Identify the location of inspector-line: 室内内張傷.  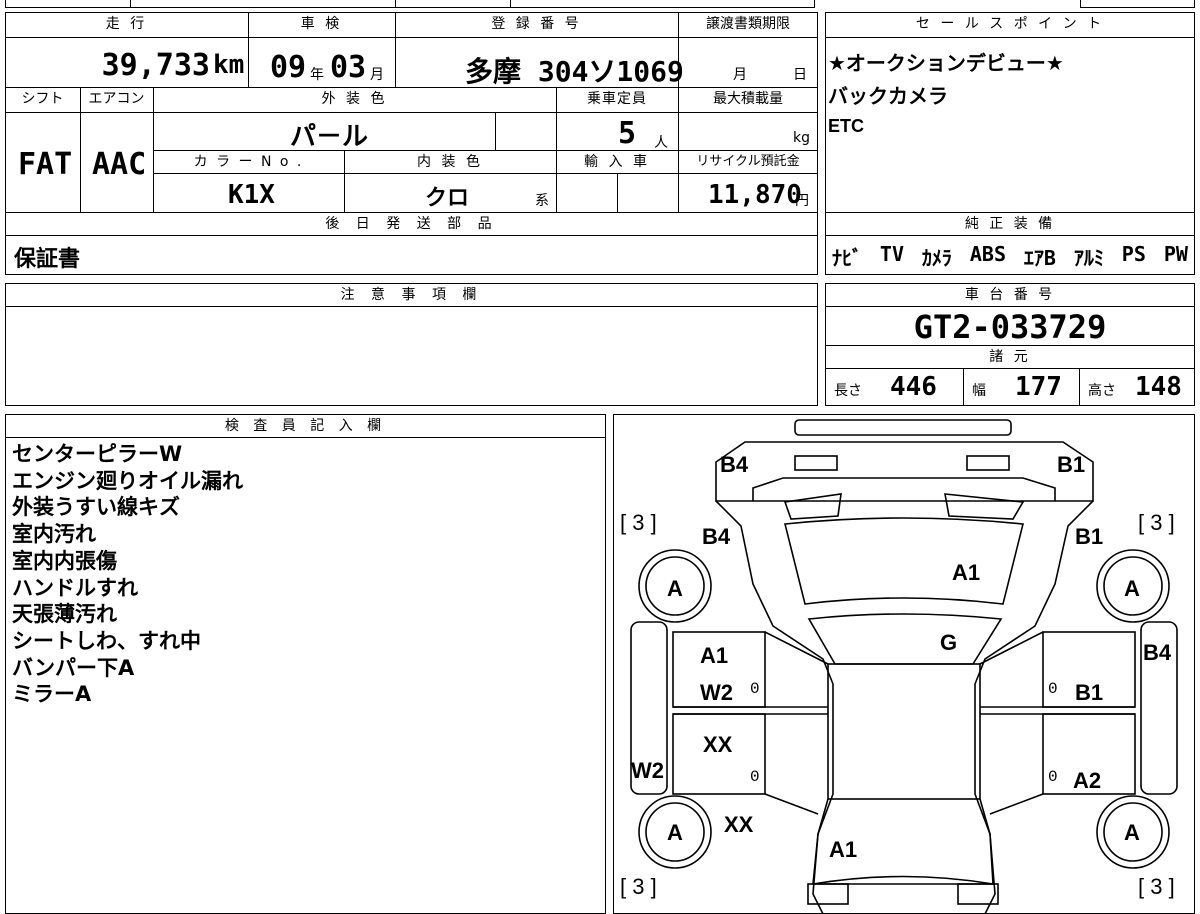
(64, 560).